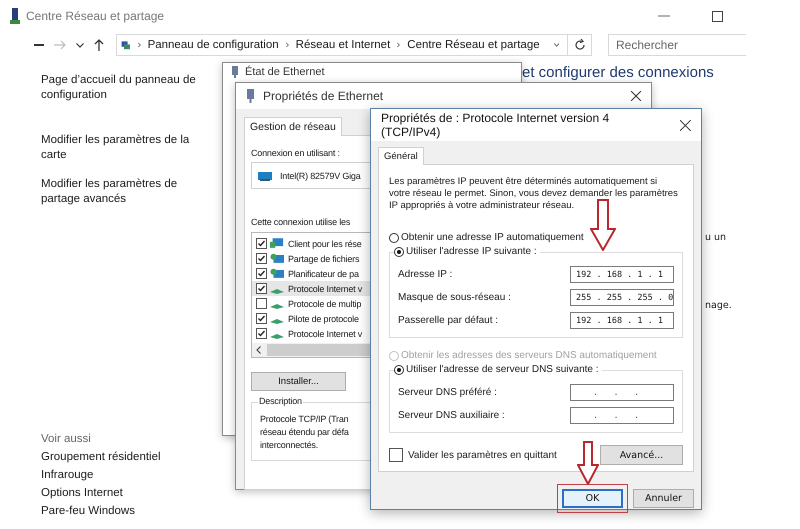  I want to click on page-text: u un, so click(716, 238).